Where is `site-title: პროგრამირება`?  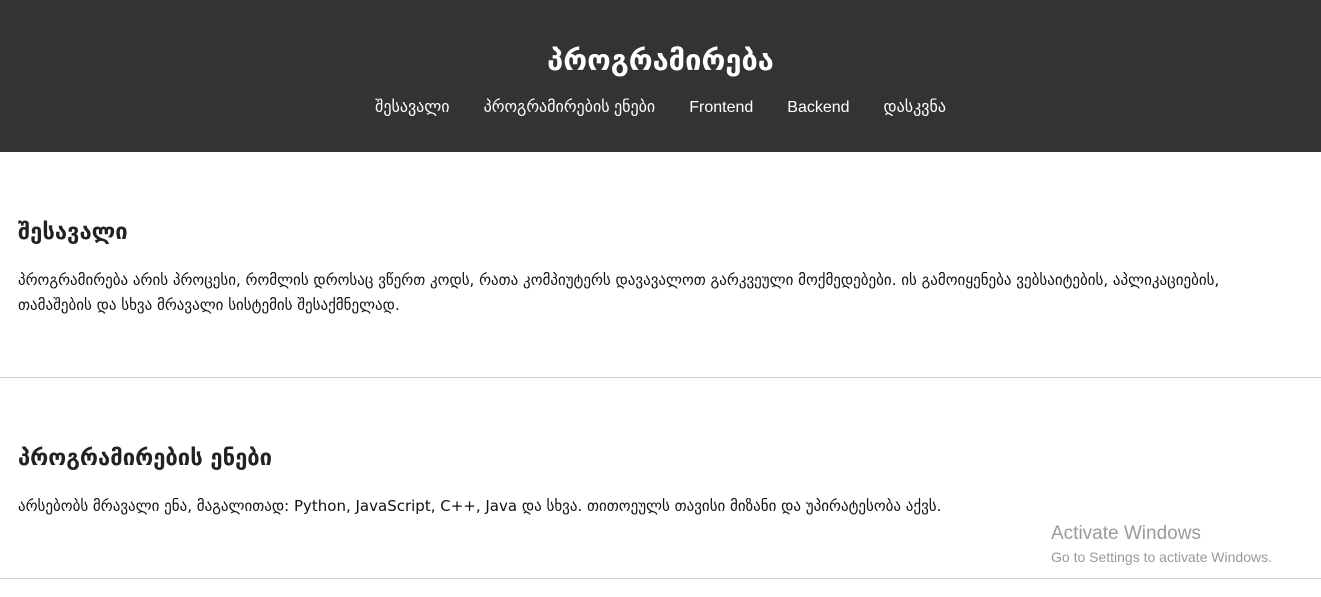
site-title: პროგრამირება is located at coordinates (660, 60).